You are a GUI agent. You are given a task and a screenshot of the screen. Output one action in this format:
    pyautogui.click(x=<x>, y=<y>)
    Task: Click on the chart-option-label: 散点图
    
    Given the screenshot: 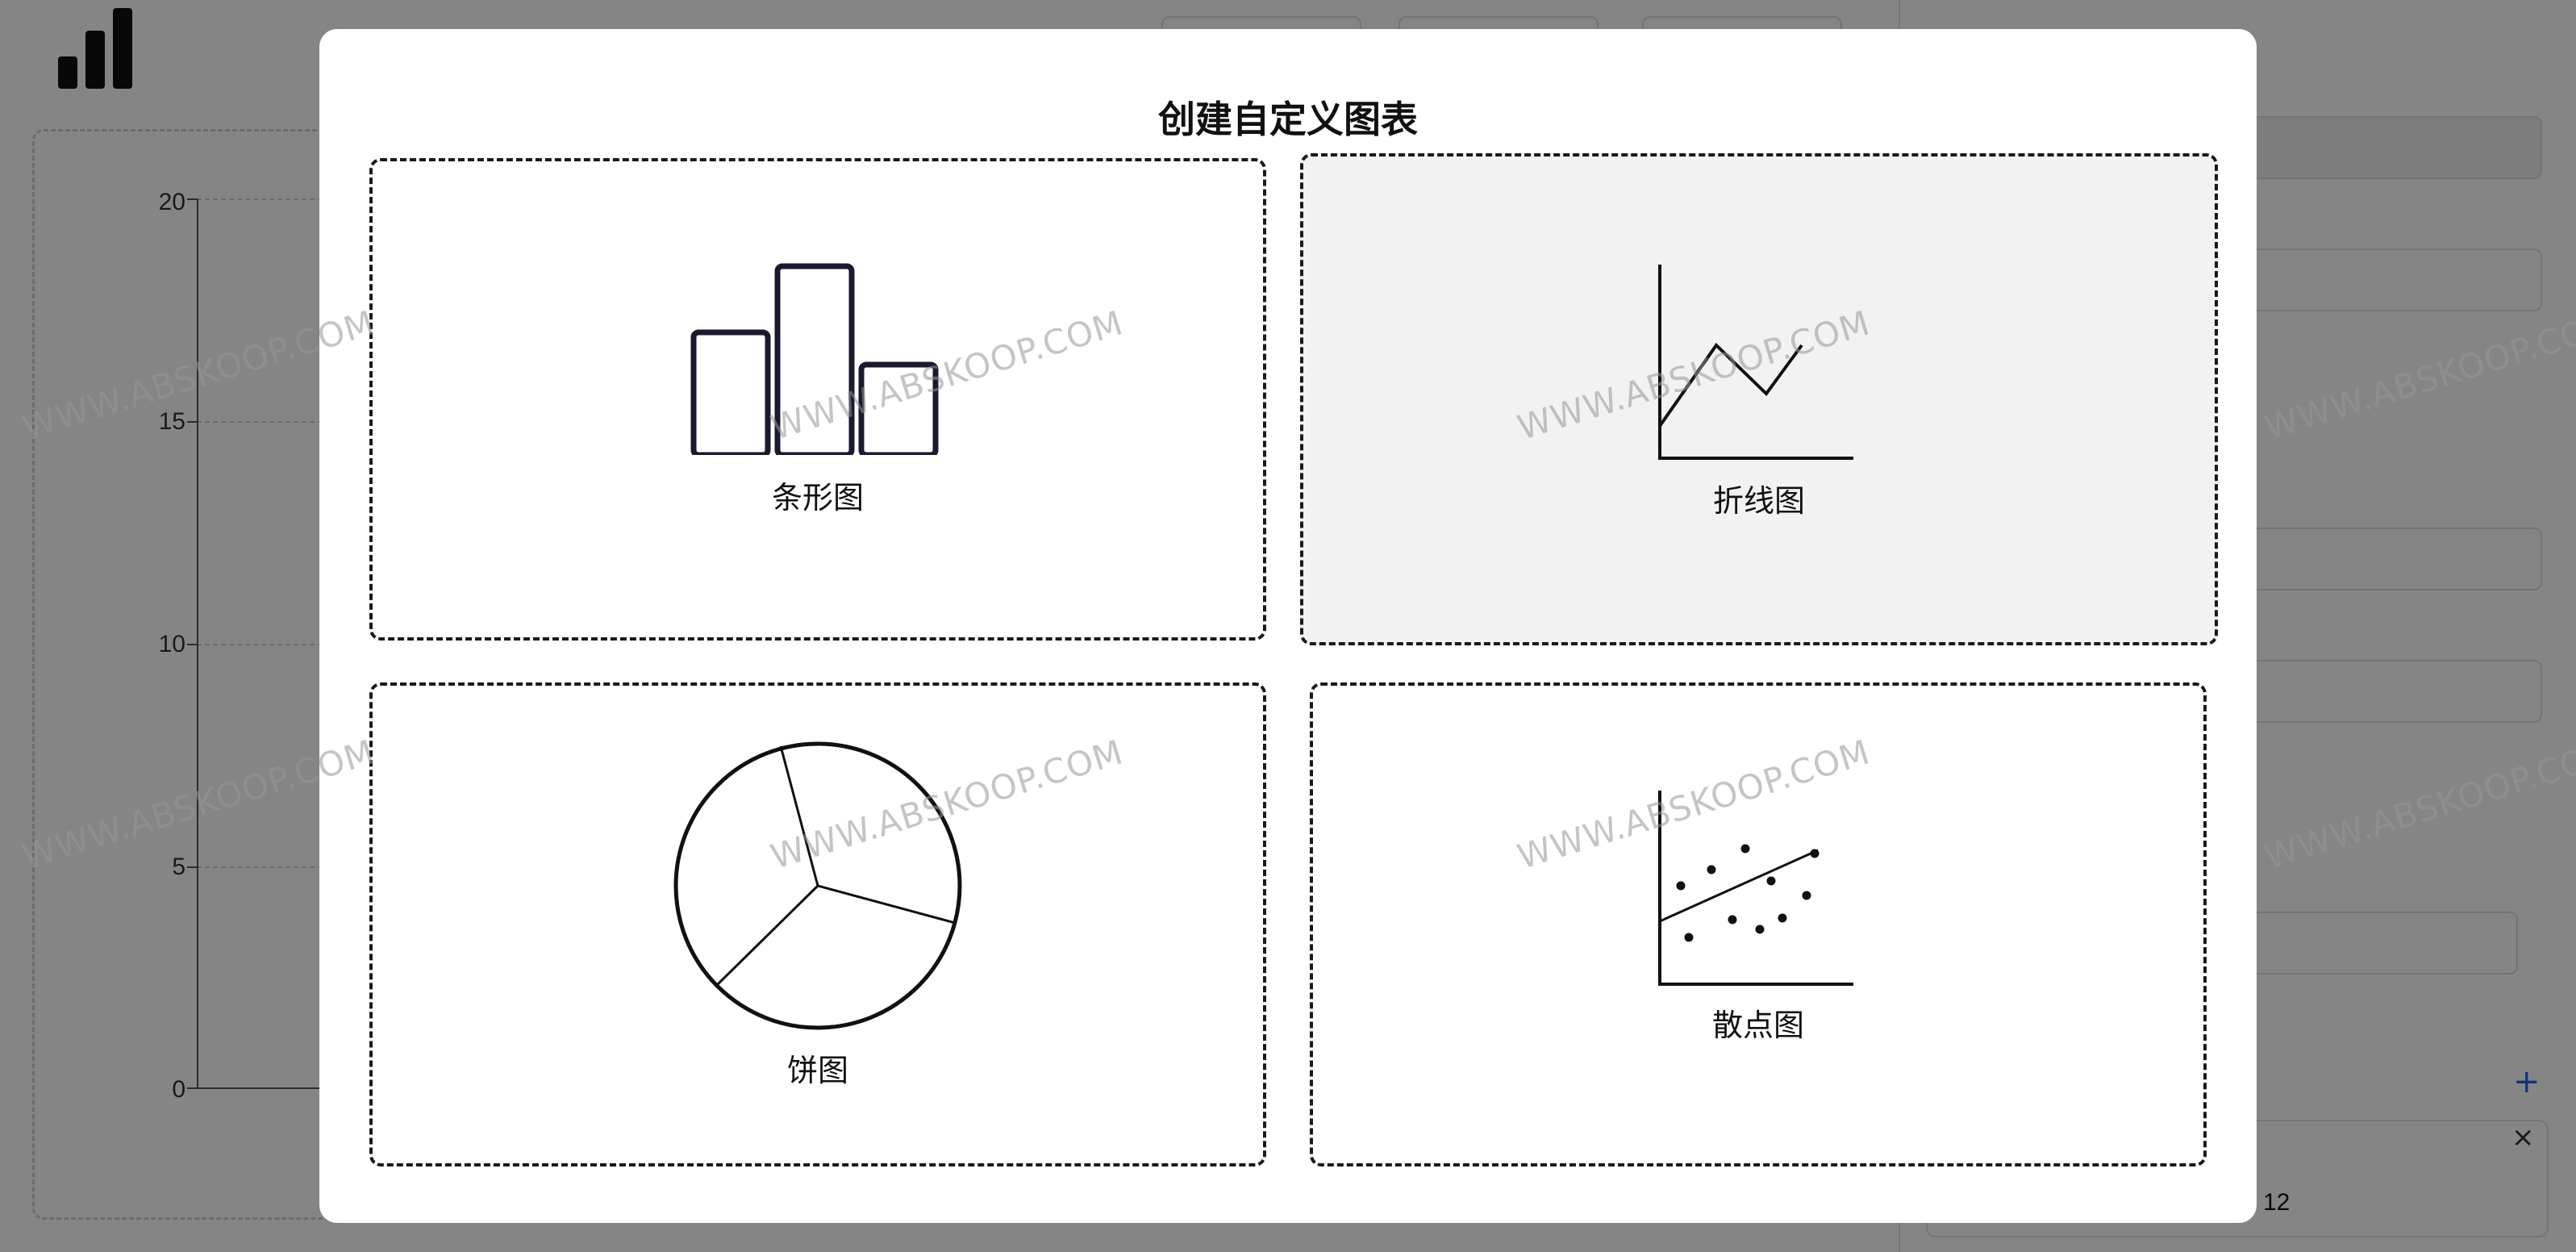 What is the action you would take?
    pyautogui.click(x=1757, y=1025)
    